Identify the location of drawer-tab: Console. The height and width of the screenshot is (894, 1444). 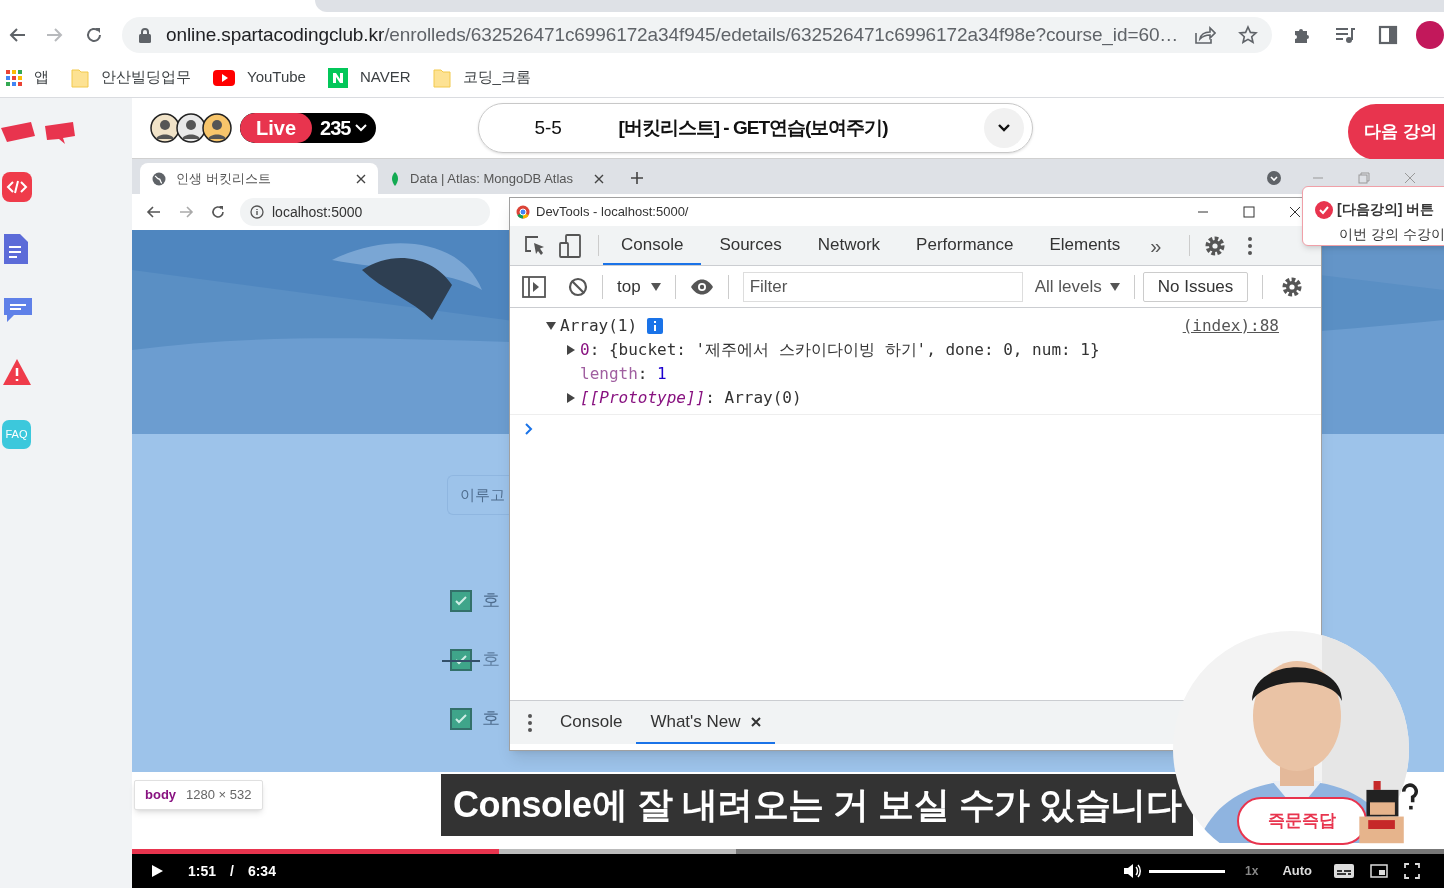
(591, 722).